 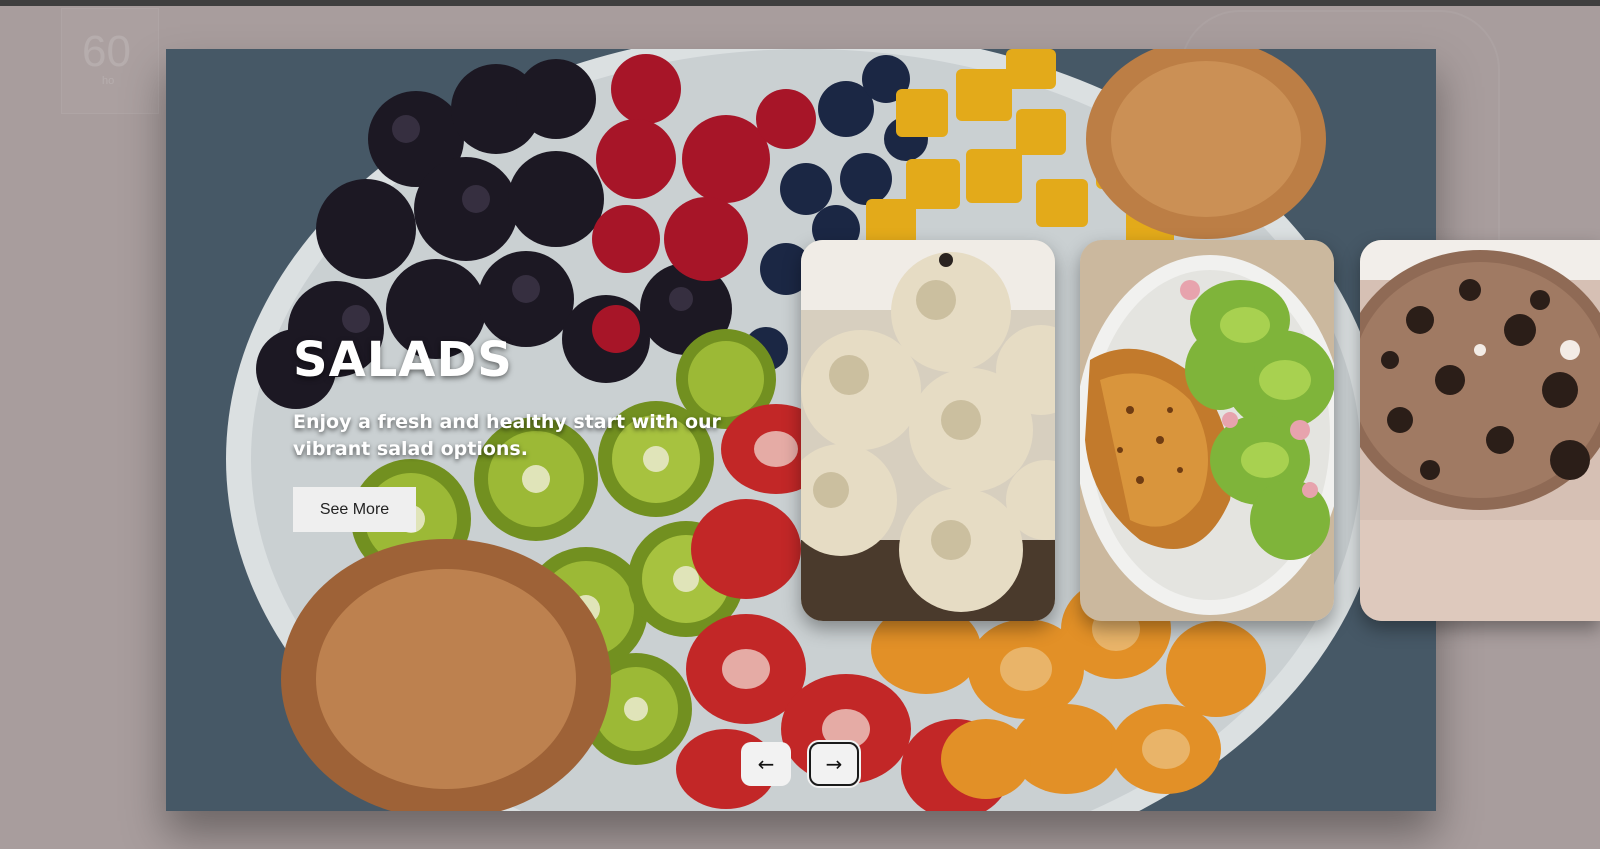 I want to click on arrow-left-icon: ←, so click(x=766, y=764).